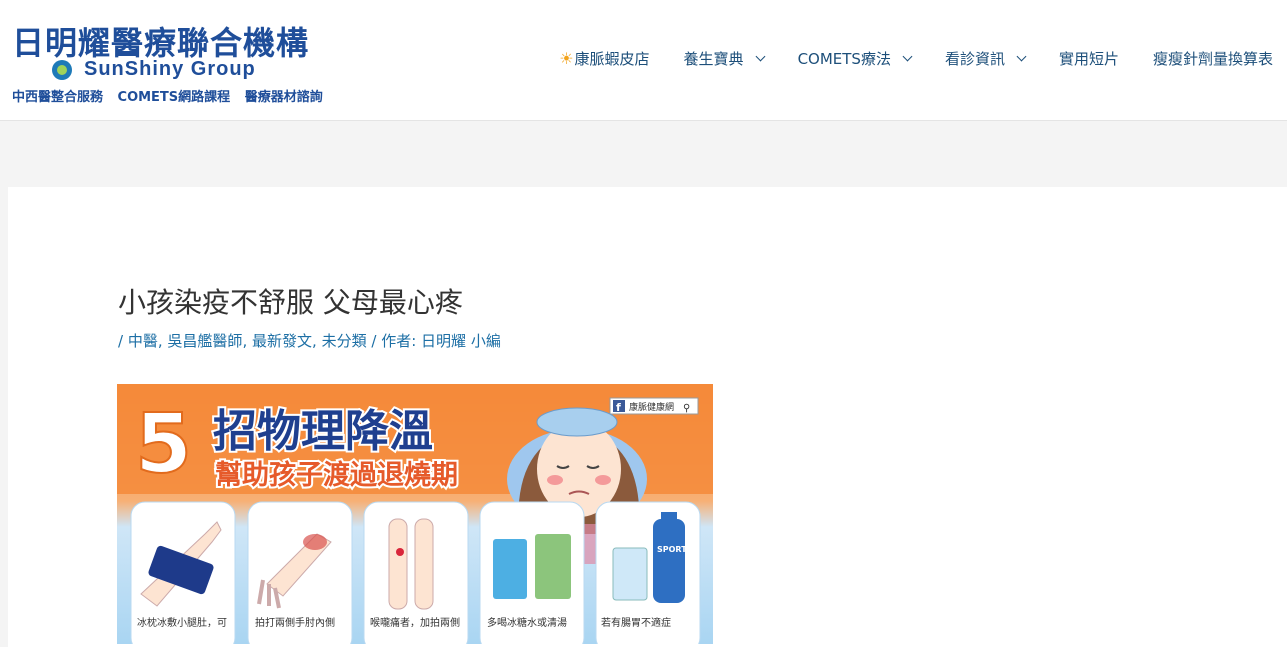  I want to click on nav-item-label: 看診資訊, so click(974, 59).